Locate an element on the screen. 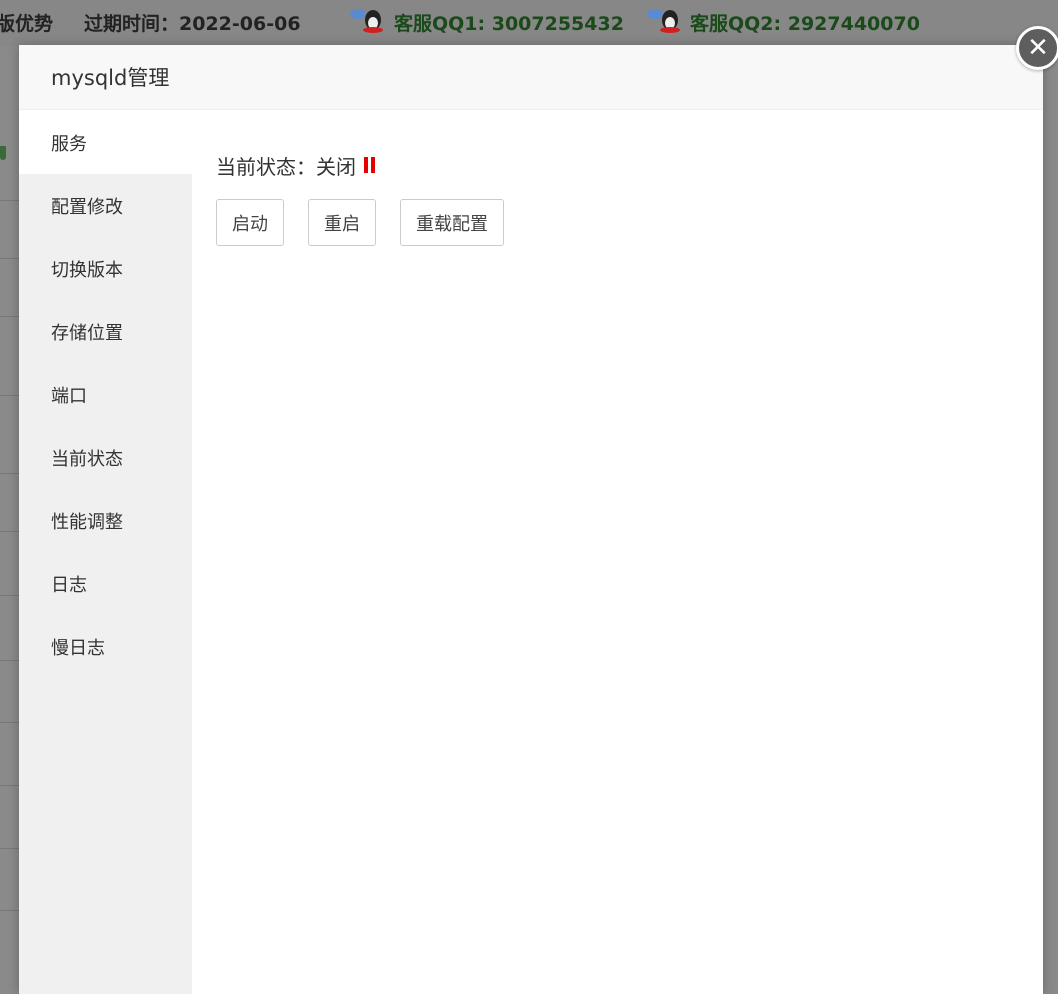  sidebar-item-label: 存储位置 is located at coordinates (87, 333).